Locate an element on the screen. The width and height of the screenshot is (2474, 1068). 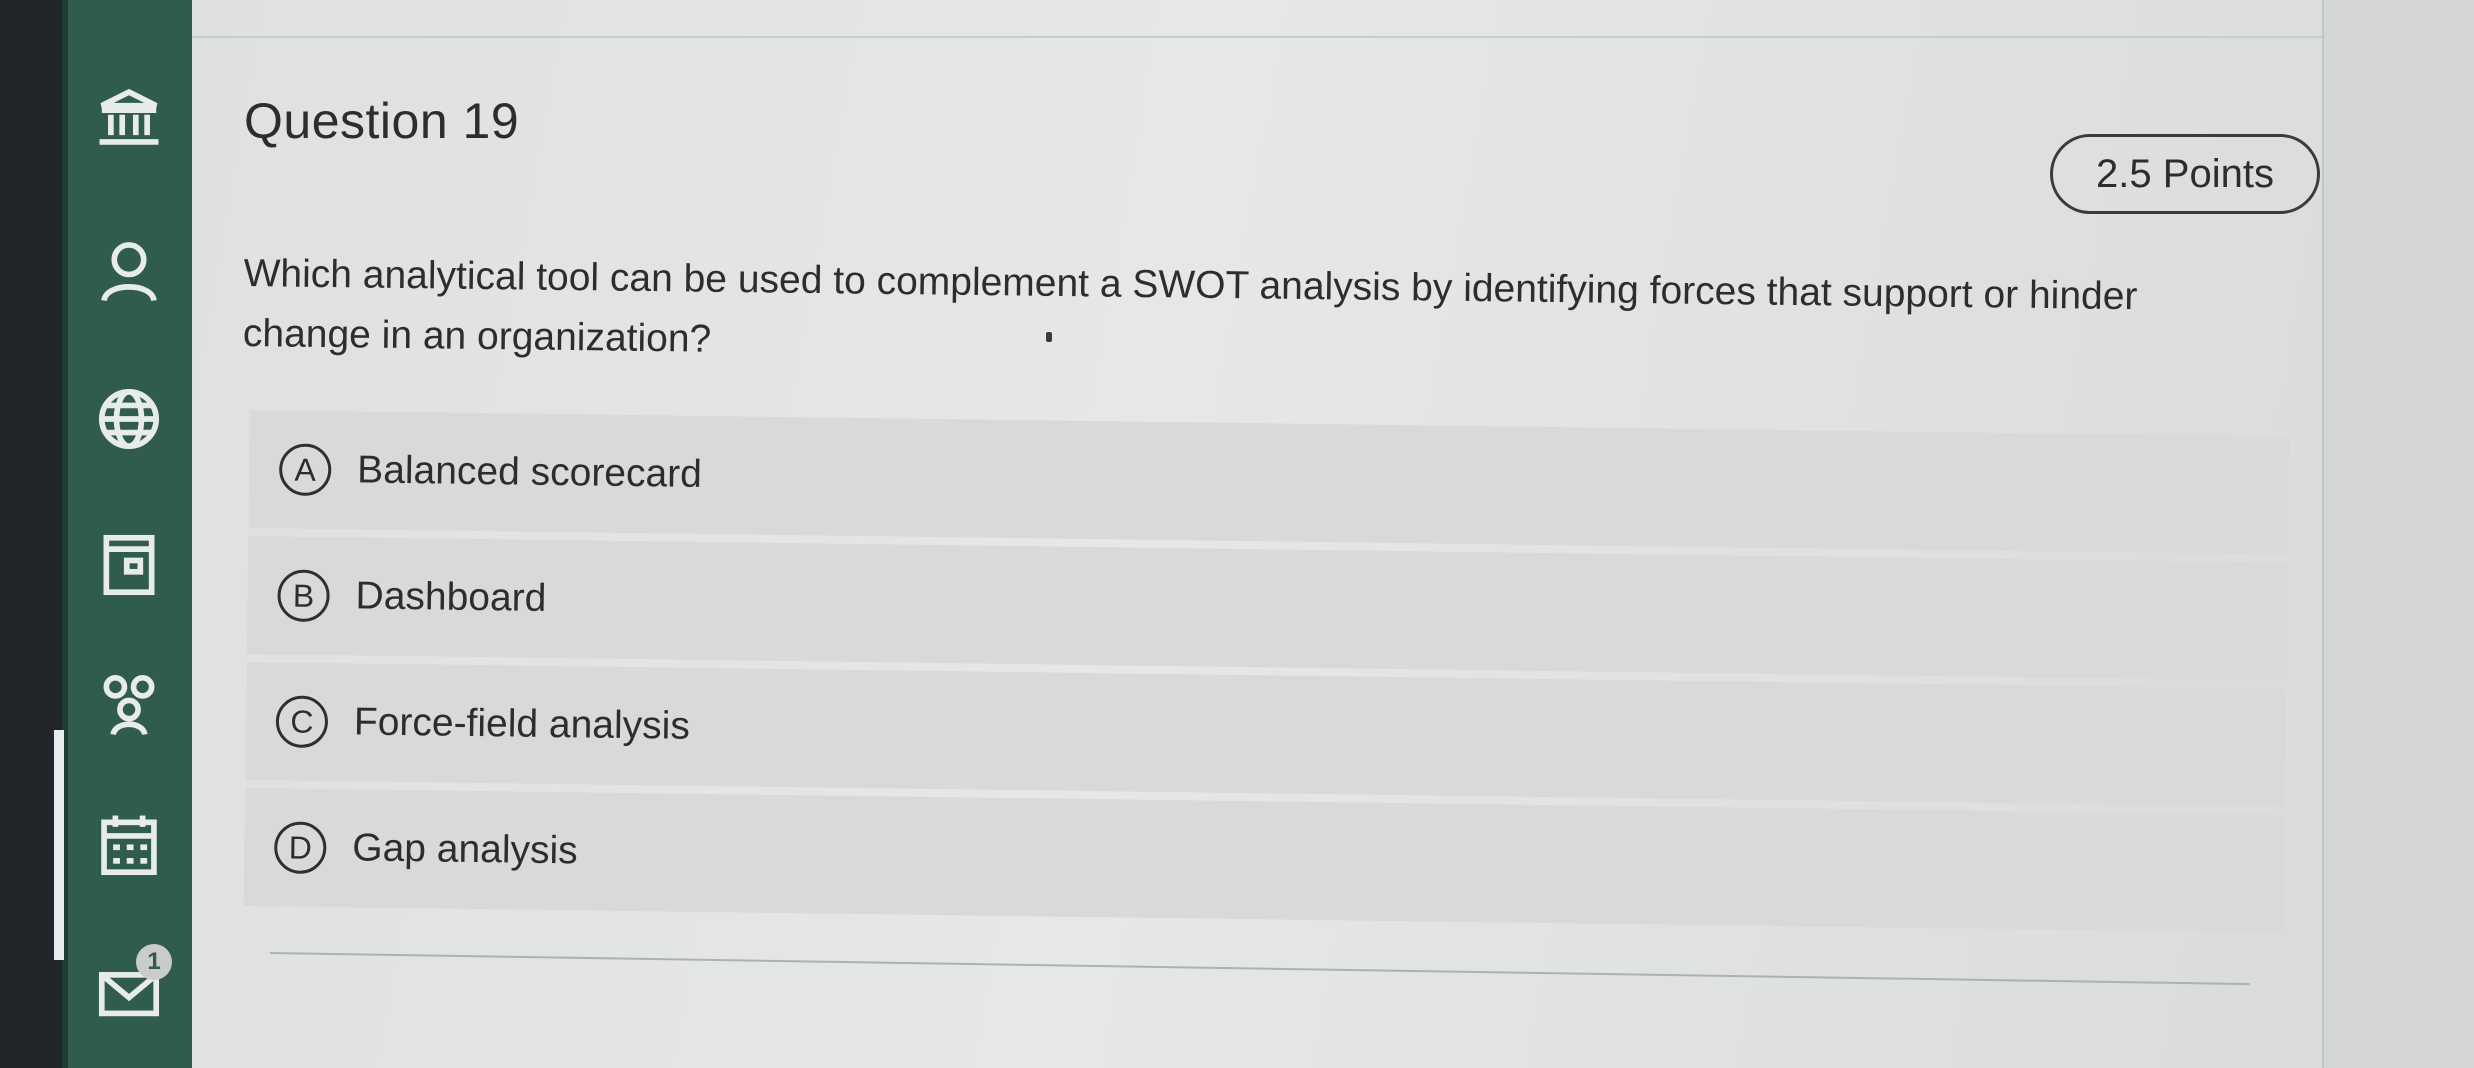
sidebar-item-calendar is located at coordinates (114, 845).